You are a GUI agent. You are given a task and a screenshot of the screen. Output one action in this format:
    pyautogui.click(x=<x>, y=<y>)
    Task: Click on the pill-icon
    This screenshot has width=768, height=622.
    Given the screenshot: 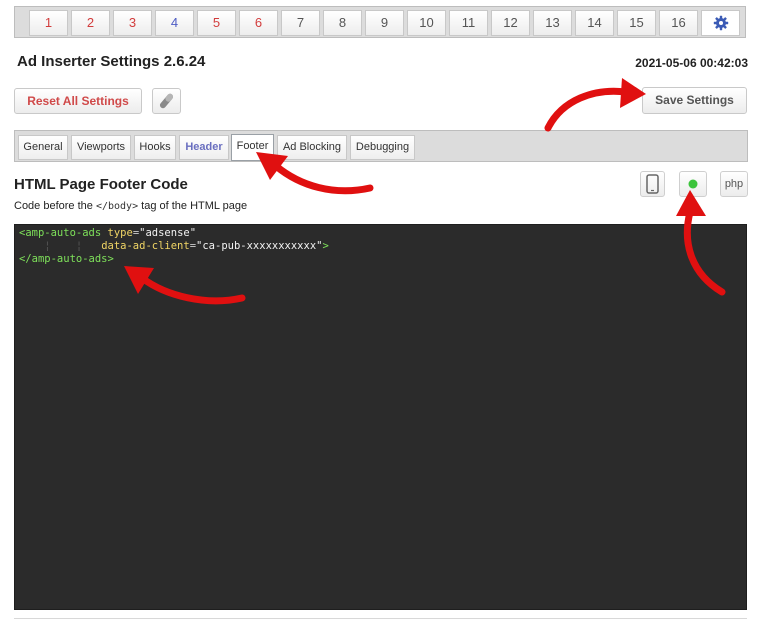 What is the action you would take?
    pyautogui.click(x=166, y=101)
    